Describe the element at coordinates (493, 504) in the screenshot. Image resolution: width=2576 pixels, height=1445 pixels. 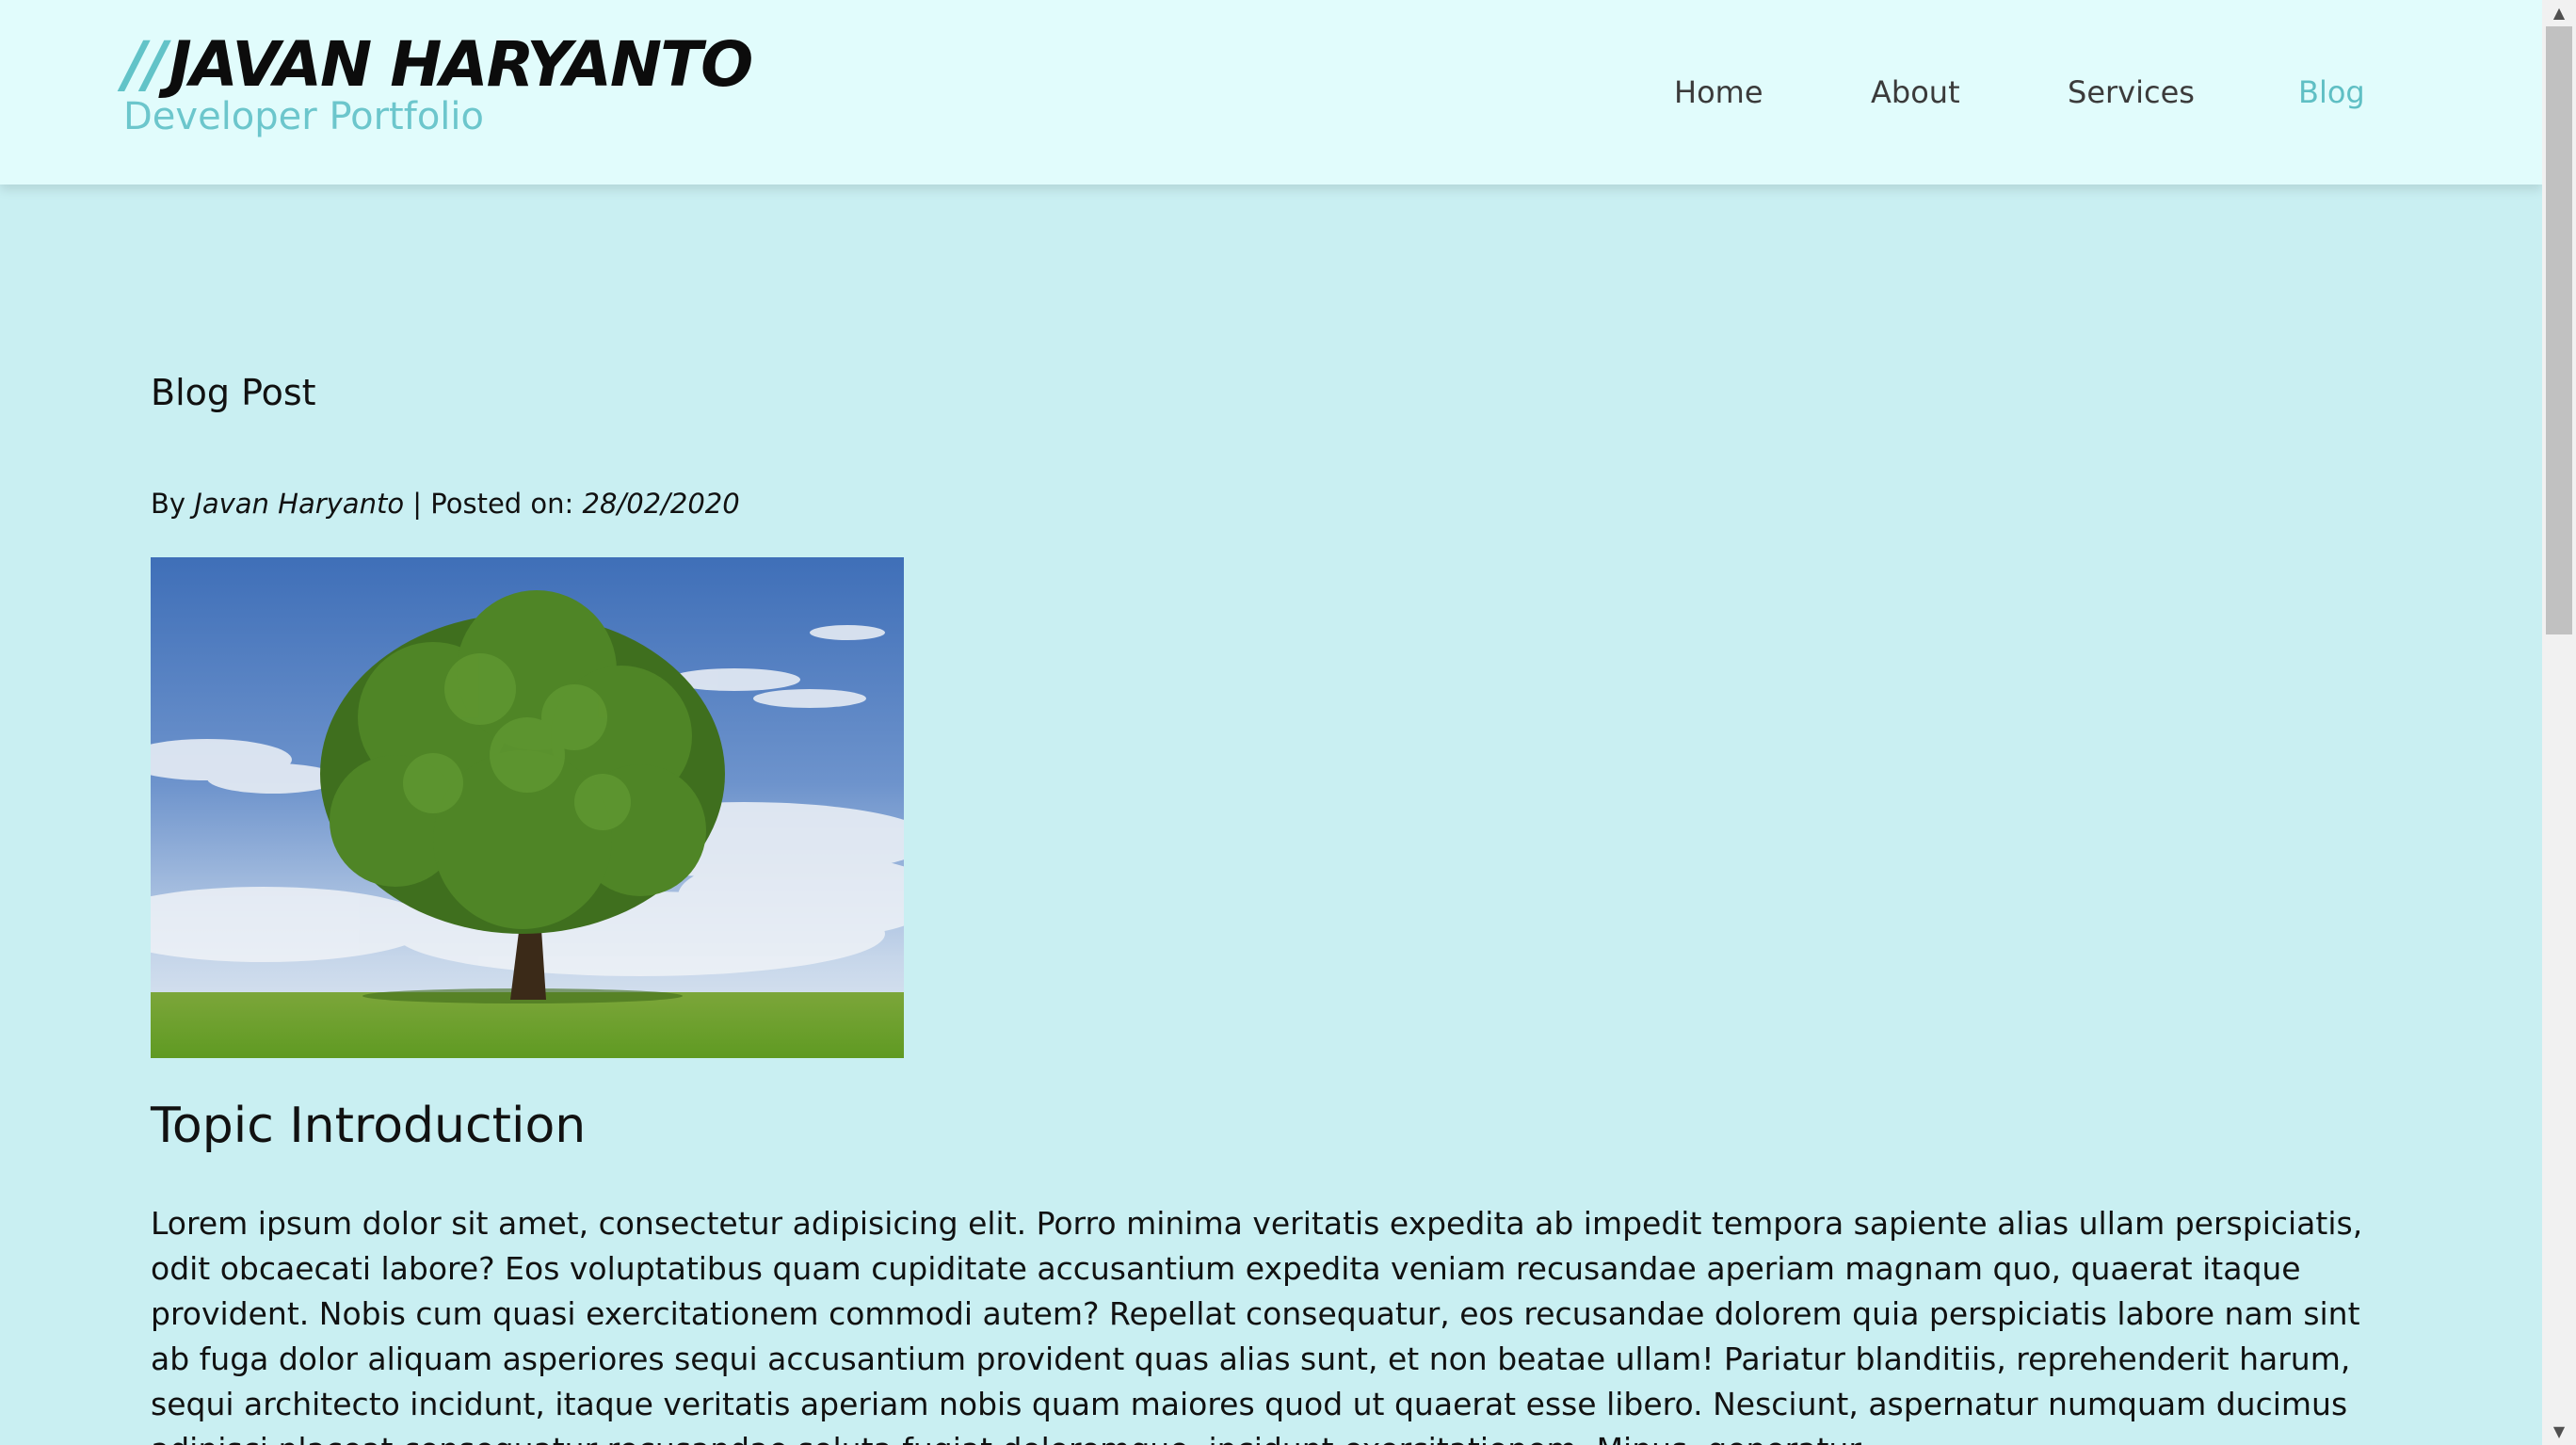
I see `byline-posted-label: | Posted on:` at that location.